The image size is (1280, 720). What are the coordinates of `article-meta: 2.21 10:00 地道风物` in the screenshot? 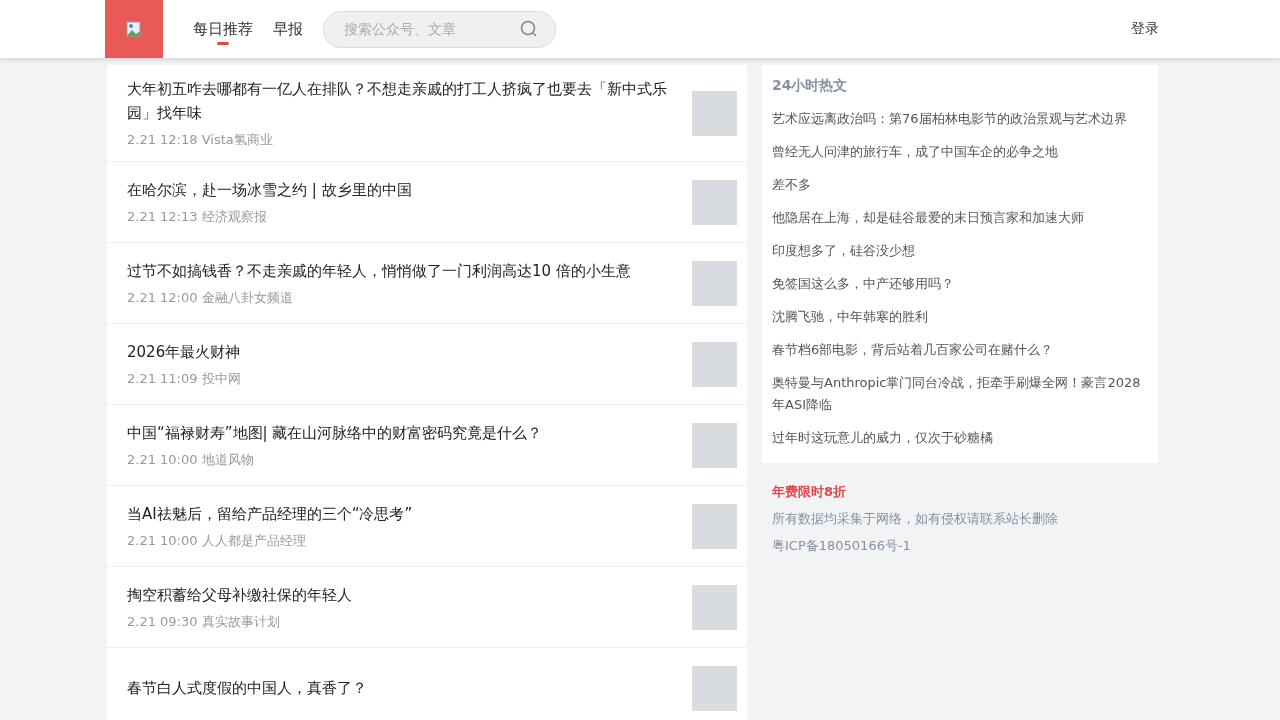 It's located at (191, 460).